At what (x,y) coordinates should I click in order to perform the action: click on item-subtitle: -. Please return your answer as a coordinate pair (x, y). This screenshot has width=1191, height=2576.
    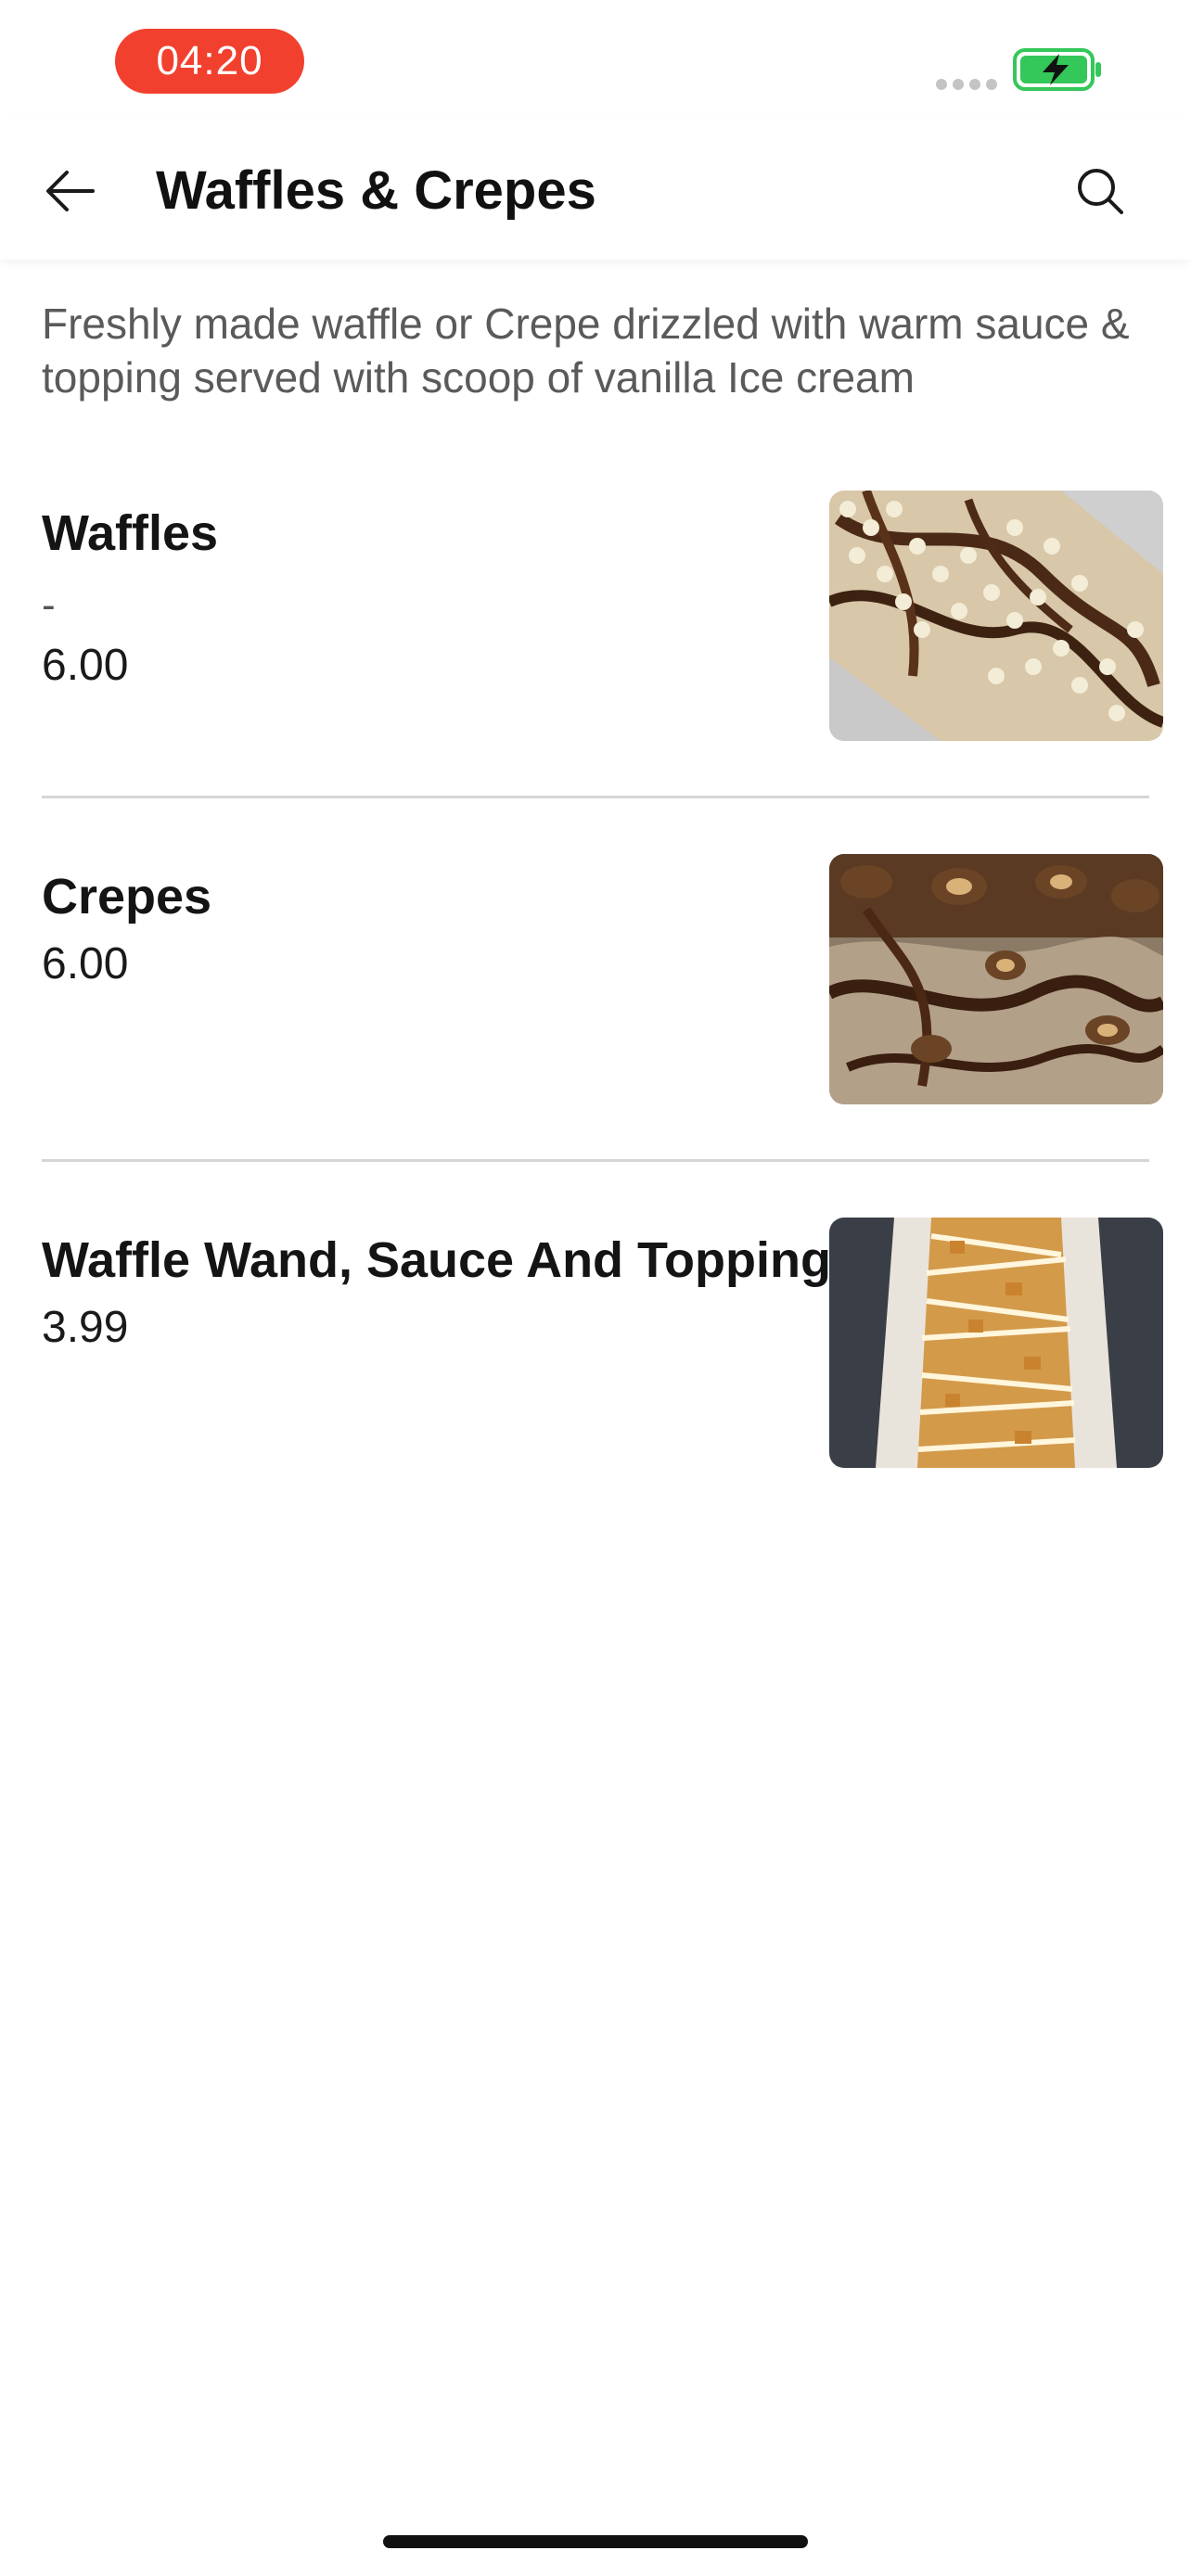
    Looking at the image, I should click on (49, 605).